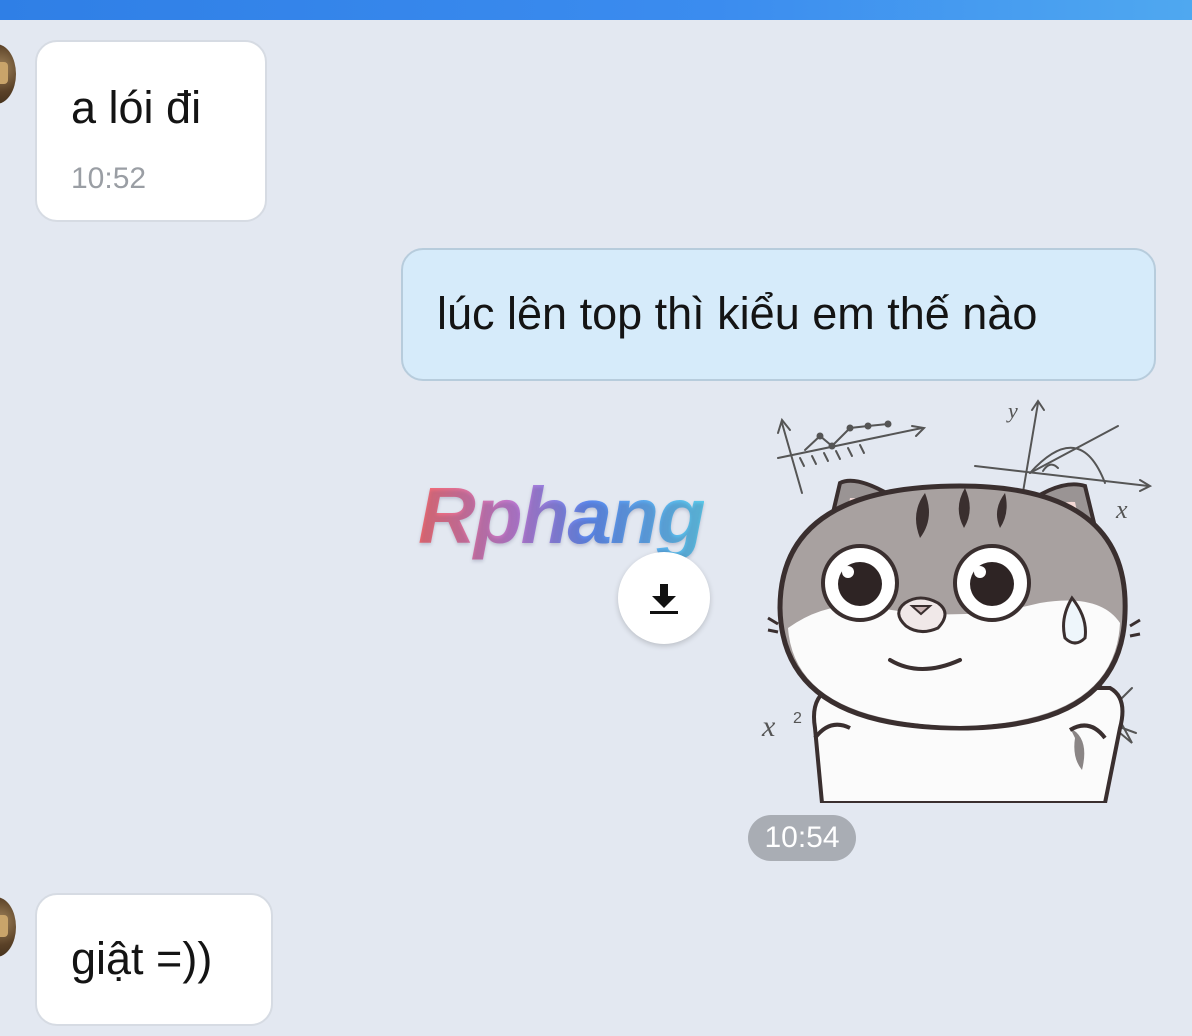  I want to click on cat-sticker: y x x 2, so click(960, 600).